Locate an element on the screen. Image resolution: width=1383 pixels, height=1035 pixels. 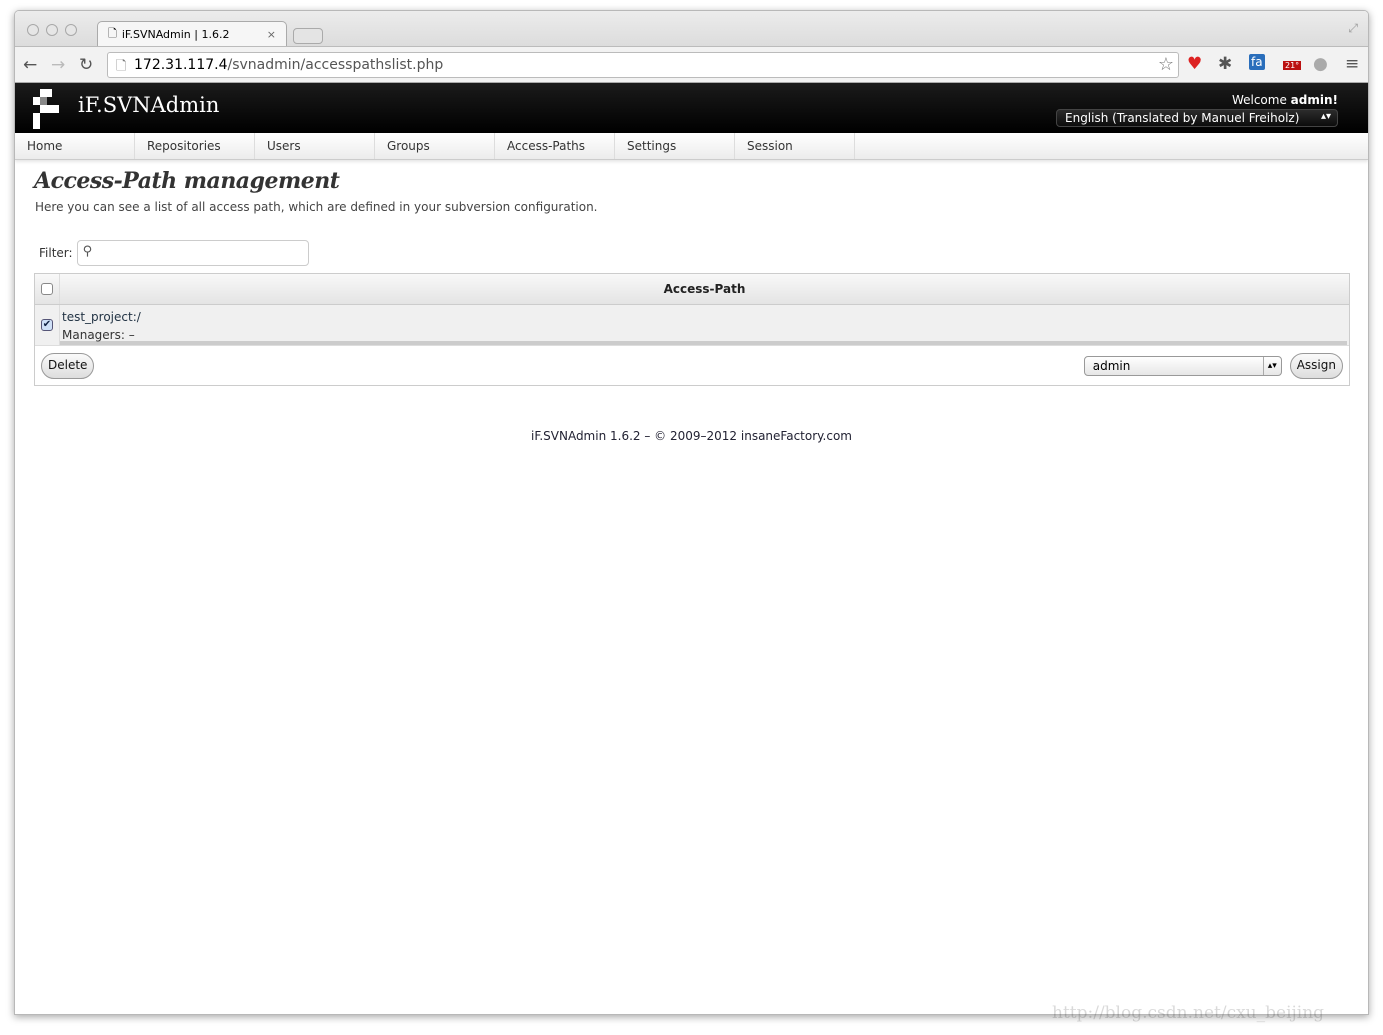
close-window-button is located at coordinates (33, 30).